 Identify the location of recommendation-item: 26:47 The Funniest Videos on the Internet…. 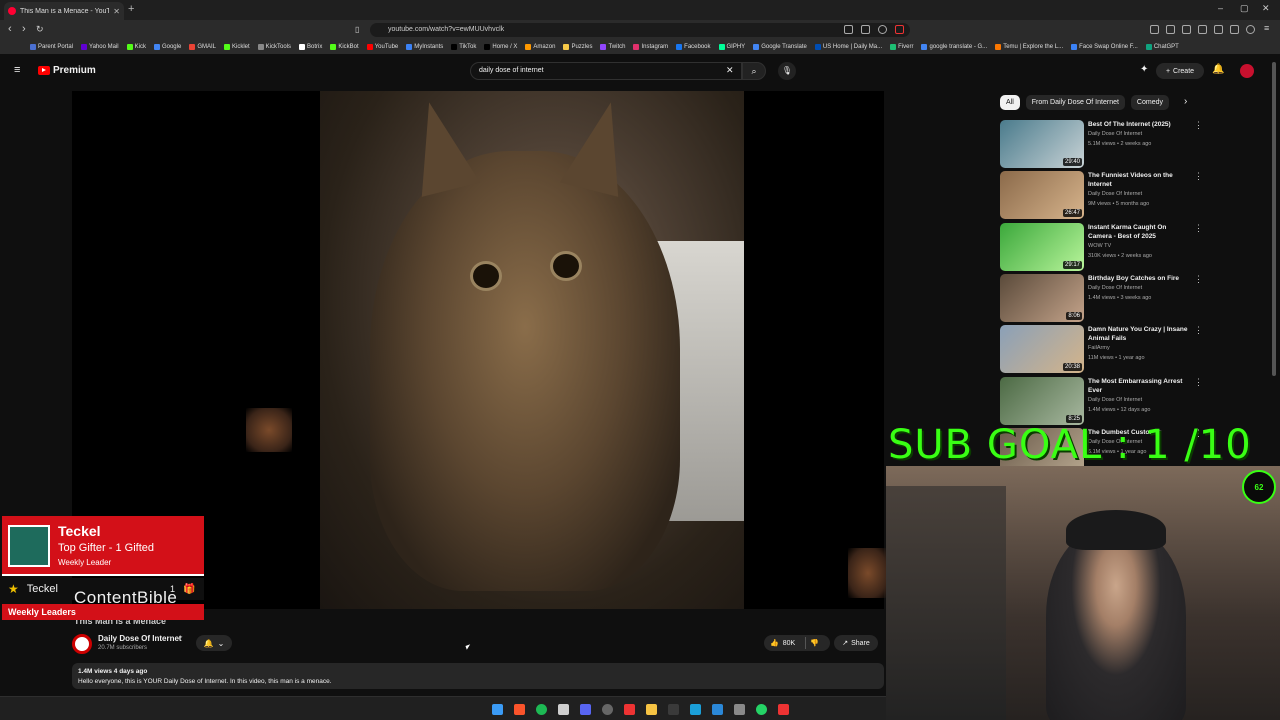
(1101, 195).